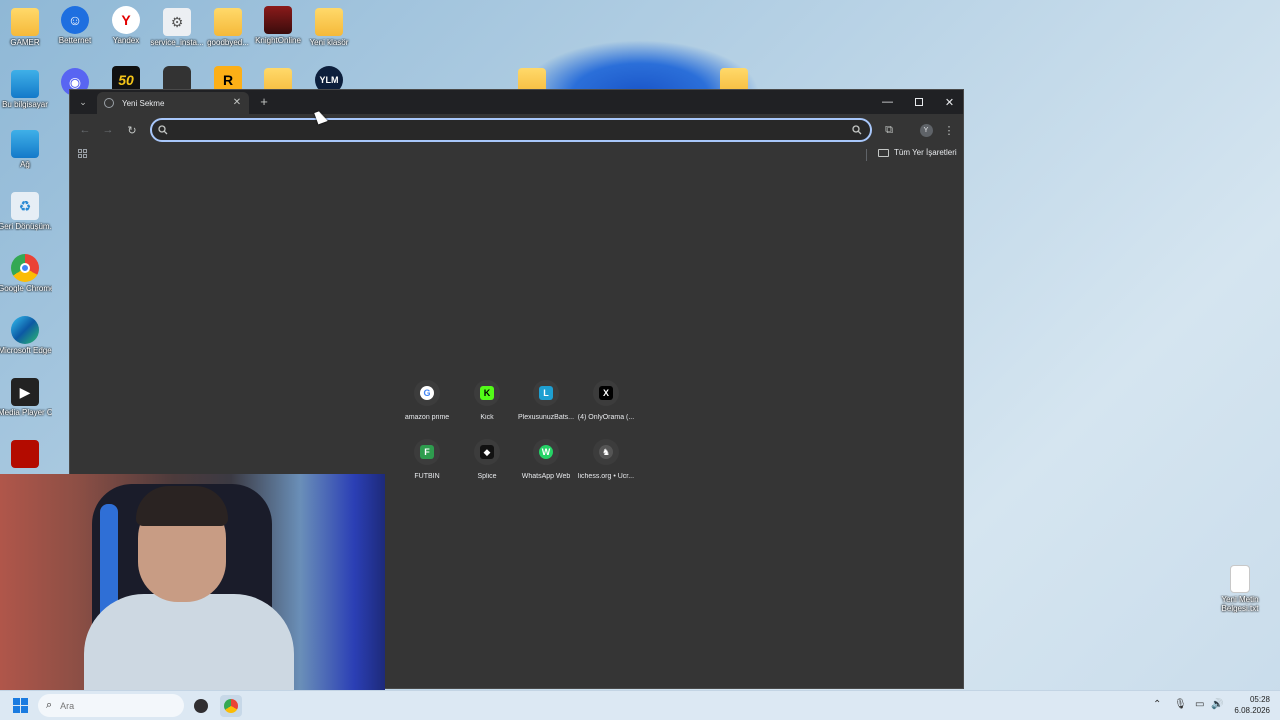 This screenshot has height=720, width=1280. I want to click on shortcut-icon-bg: F, so click(427, 452).